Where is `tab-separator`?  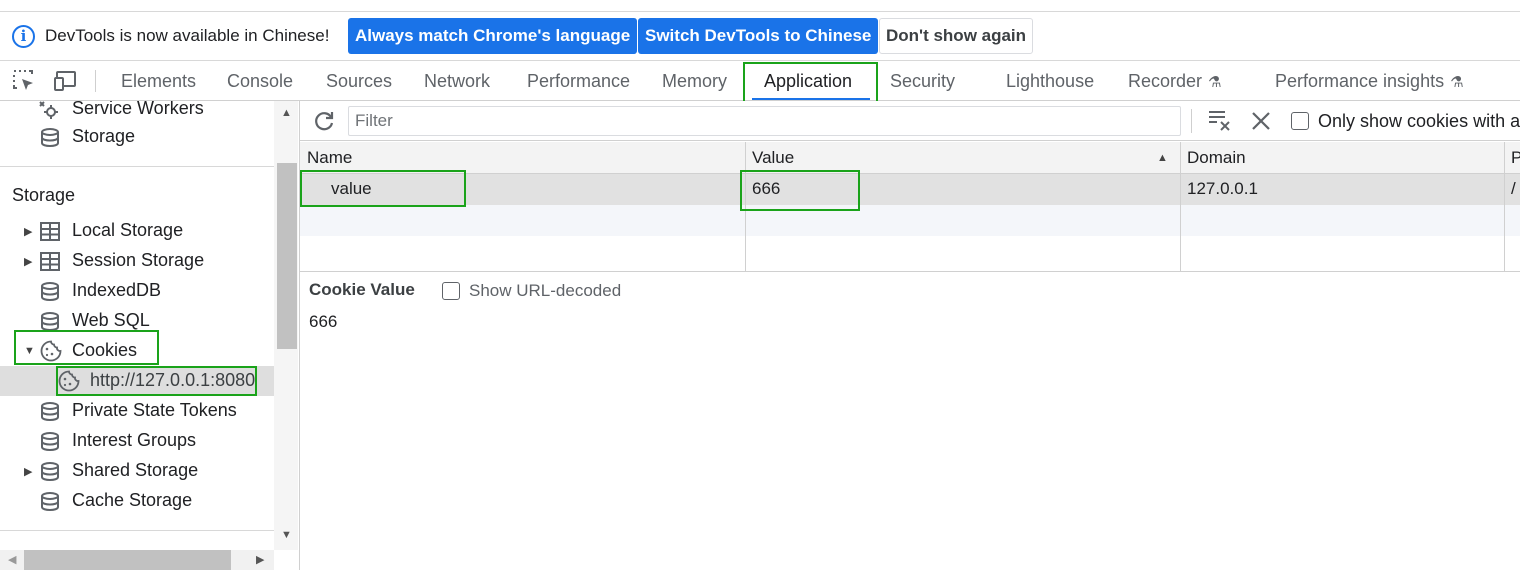 tab-separator is located at coordinates (95, 81).